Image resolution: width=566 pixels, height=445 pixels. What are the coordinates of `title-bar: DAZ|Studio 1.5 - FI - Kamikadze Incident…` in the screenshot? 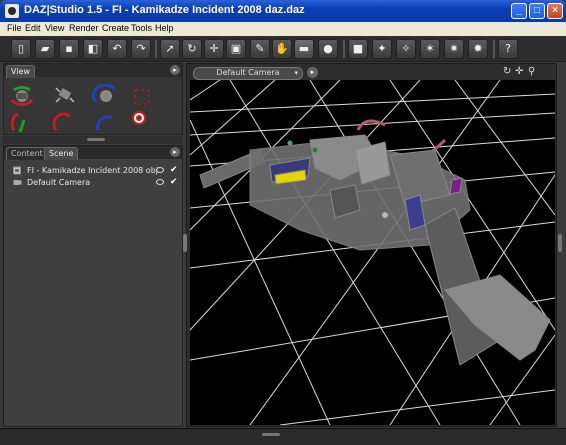 It's located at (283, 11).